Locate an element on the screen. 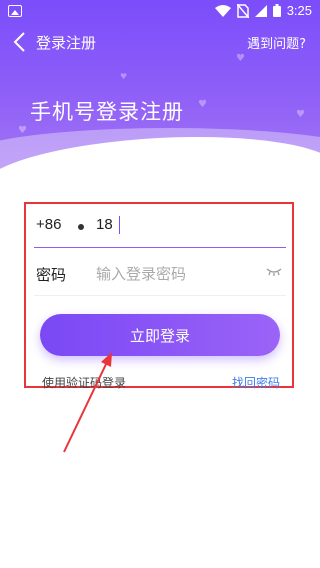  password-row: 密码 is located at coordinates (160, 274).